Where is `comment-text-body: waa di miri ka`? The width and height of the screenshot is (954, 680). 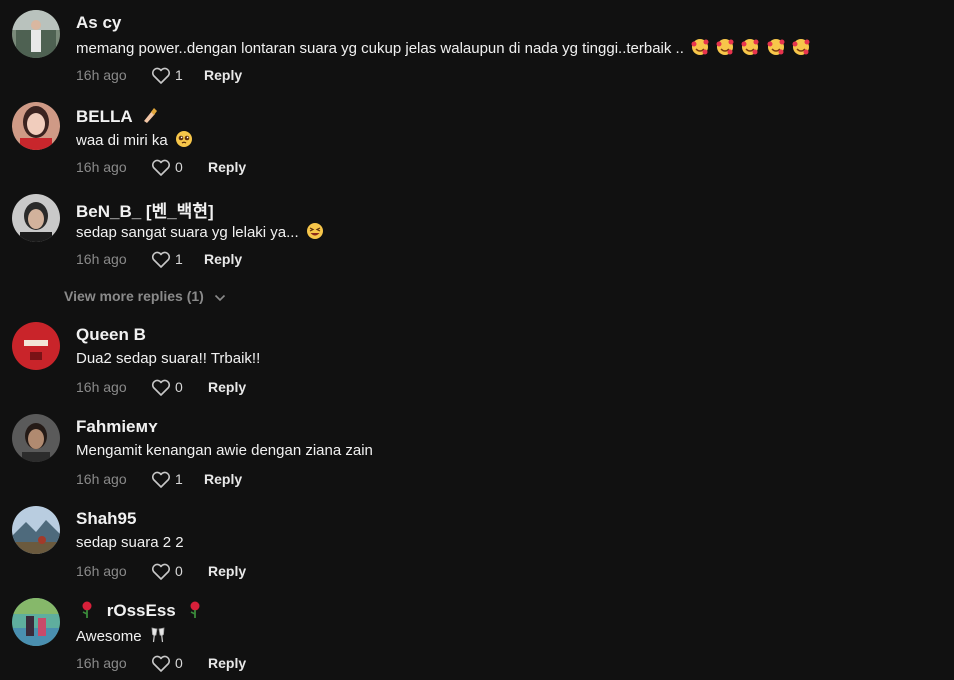
comment-text-body: waa di miri ka is located at coordinates (122, 140).